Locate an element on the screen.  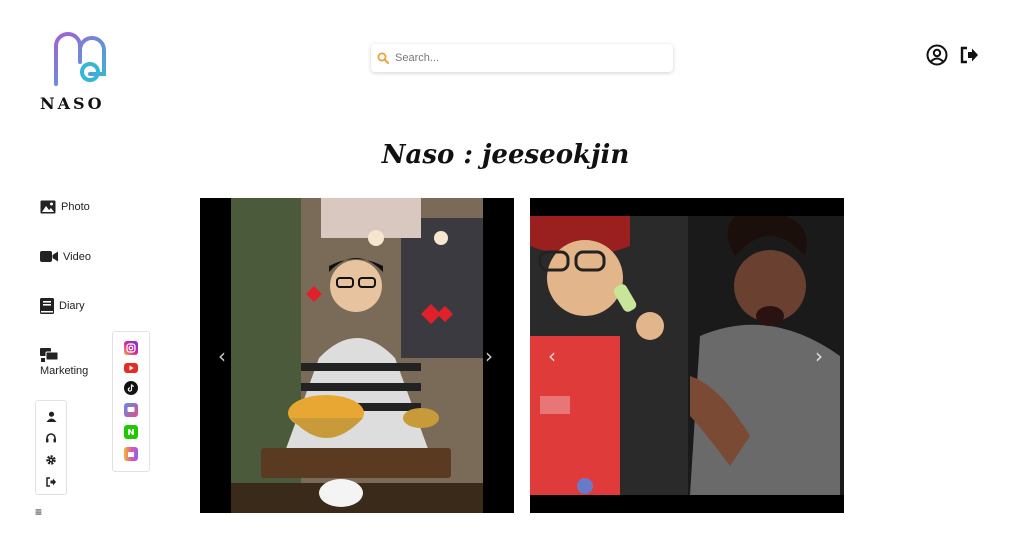
search-bar is located at coordinates (522, 58).